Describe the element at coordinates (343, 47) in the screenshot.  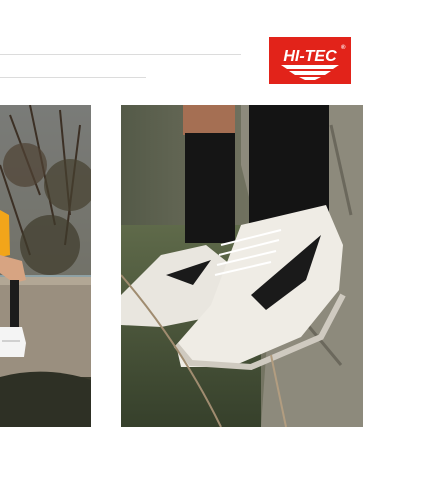
I see `brand-registered-mark: ®` at that location.